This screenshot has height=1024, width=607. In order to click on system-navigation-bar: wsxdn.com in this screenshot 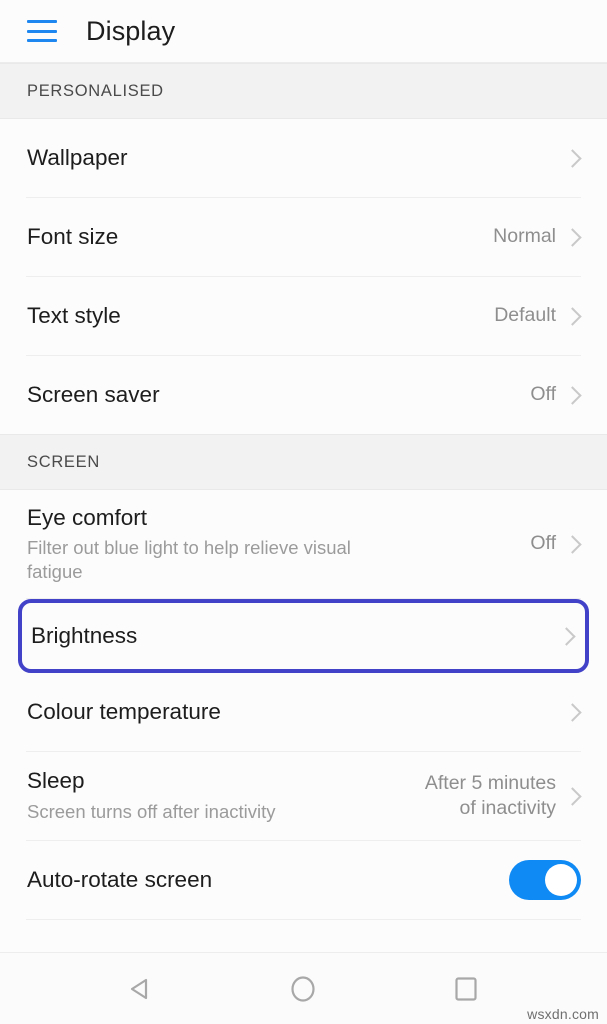, I will do `click(303, 988)`.